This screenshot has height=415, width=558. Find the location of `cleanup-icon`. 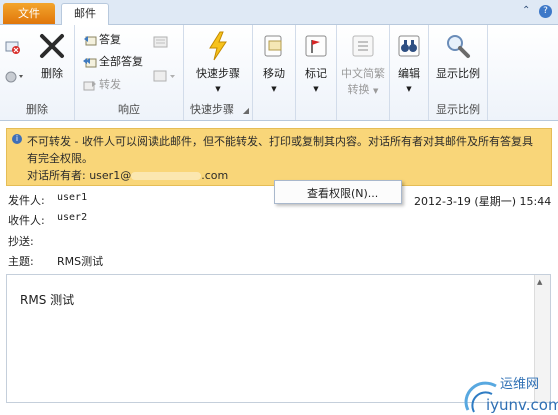

cleanup-icon is located at coordinates (15, 78).